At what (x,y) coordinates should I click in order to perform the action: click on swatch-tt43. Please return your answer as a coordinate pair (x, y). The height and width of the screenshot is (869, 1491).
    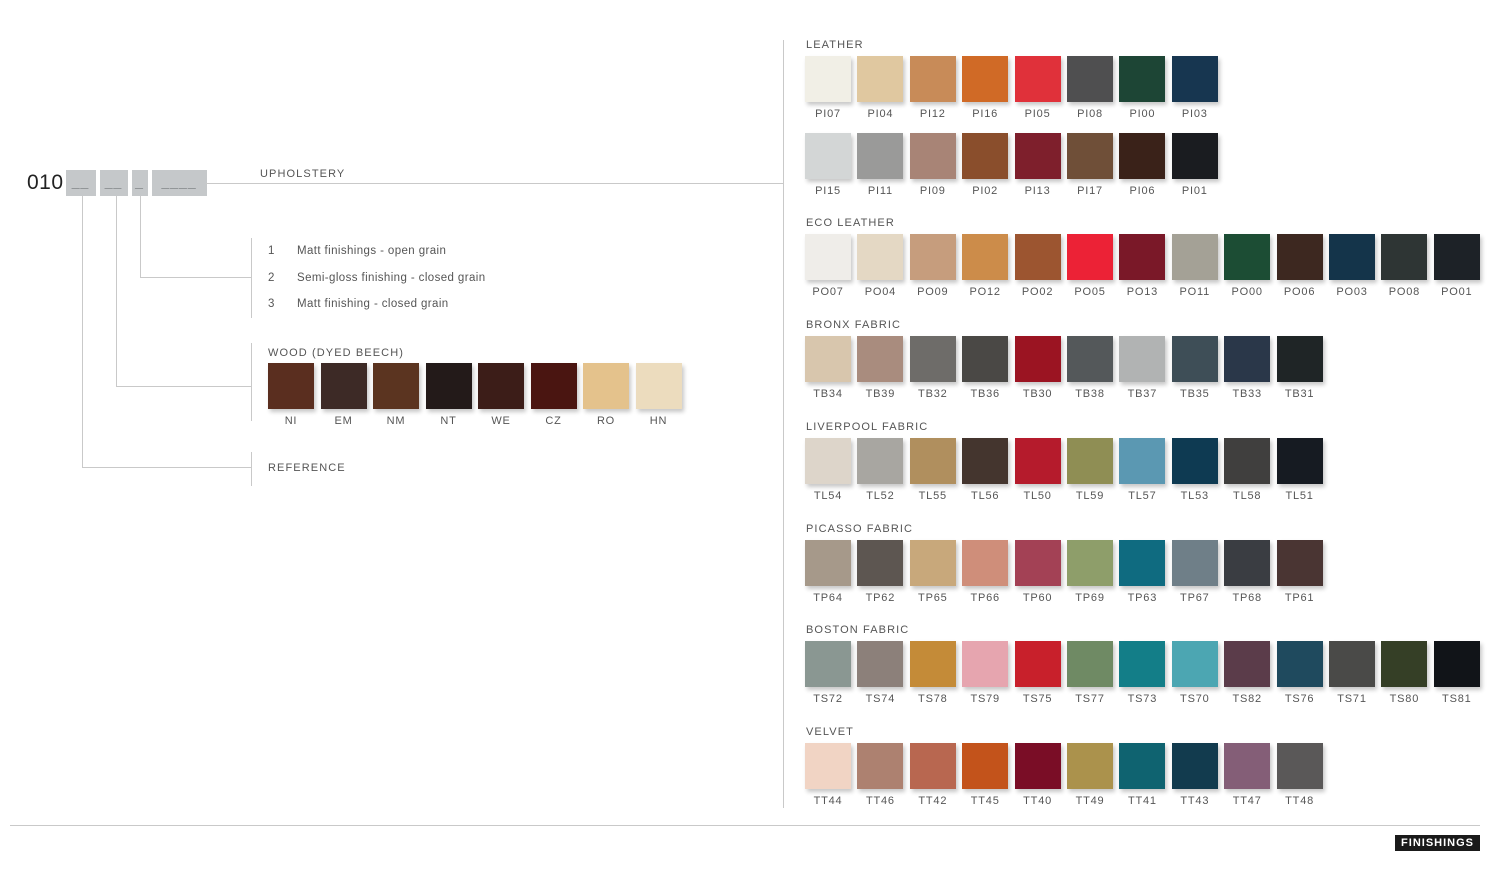
    Looking at the image, I should click on (1194, 766).